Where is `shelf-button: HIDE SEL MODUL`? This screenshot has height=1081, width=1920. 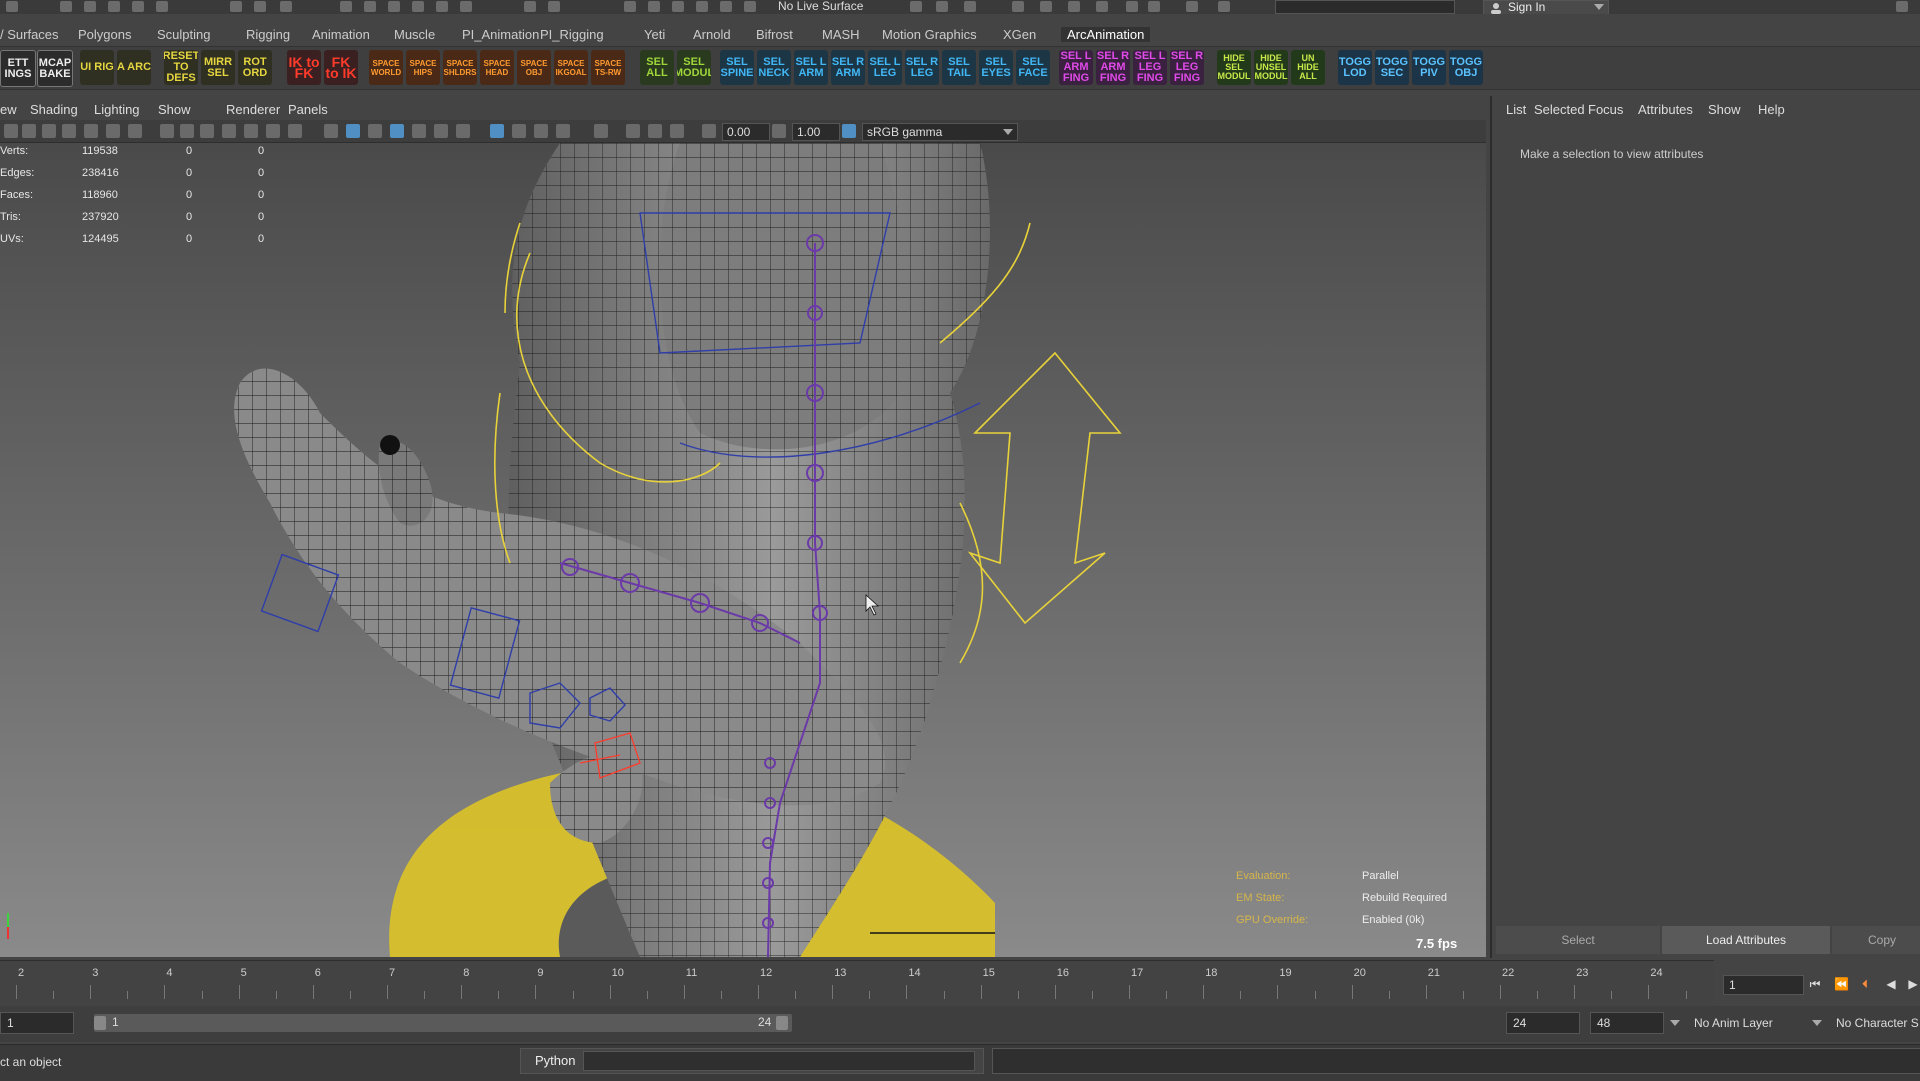 shelf-button: HIDE SEL MODUL is located at coordinates (1234, 67).